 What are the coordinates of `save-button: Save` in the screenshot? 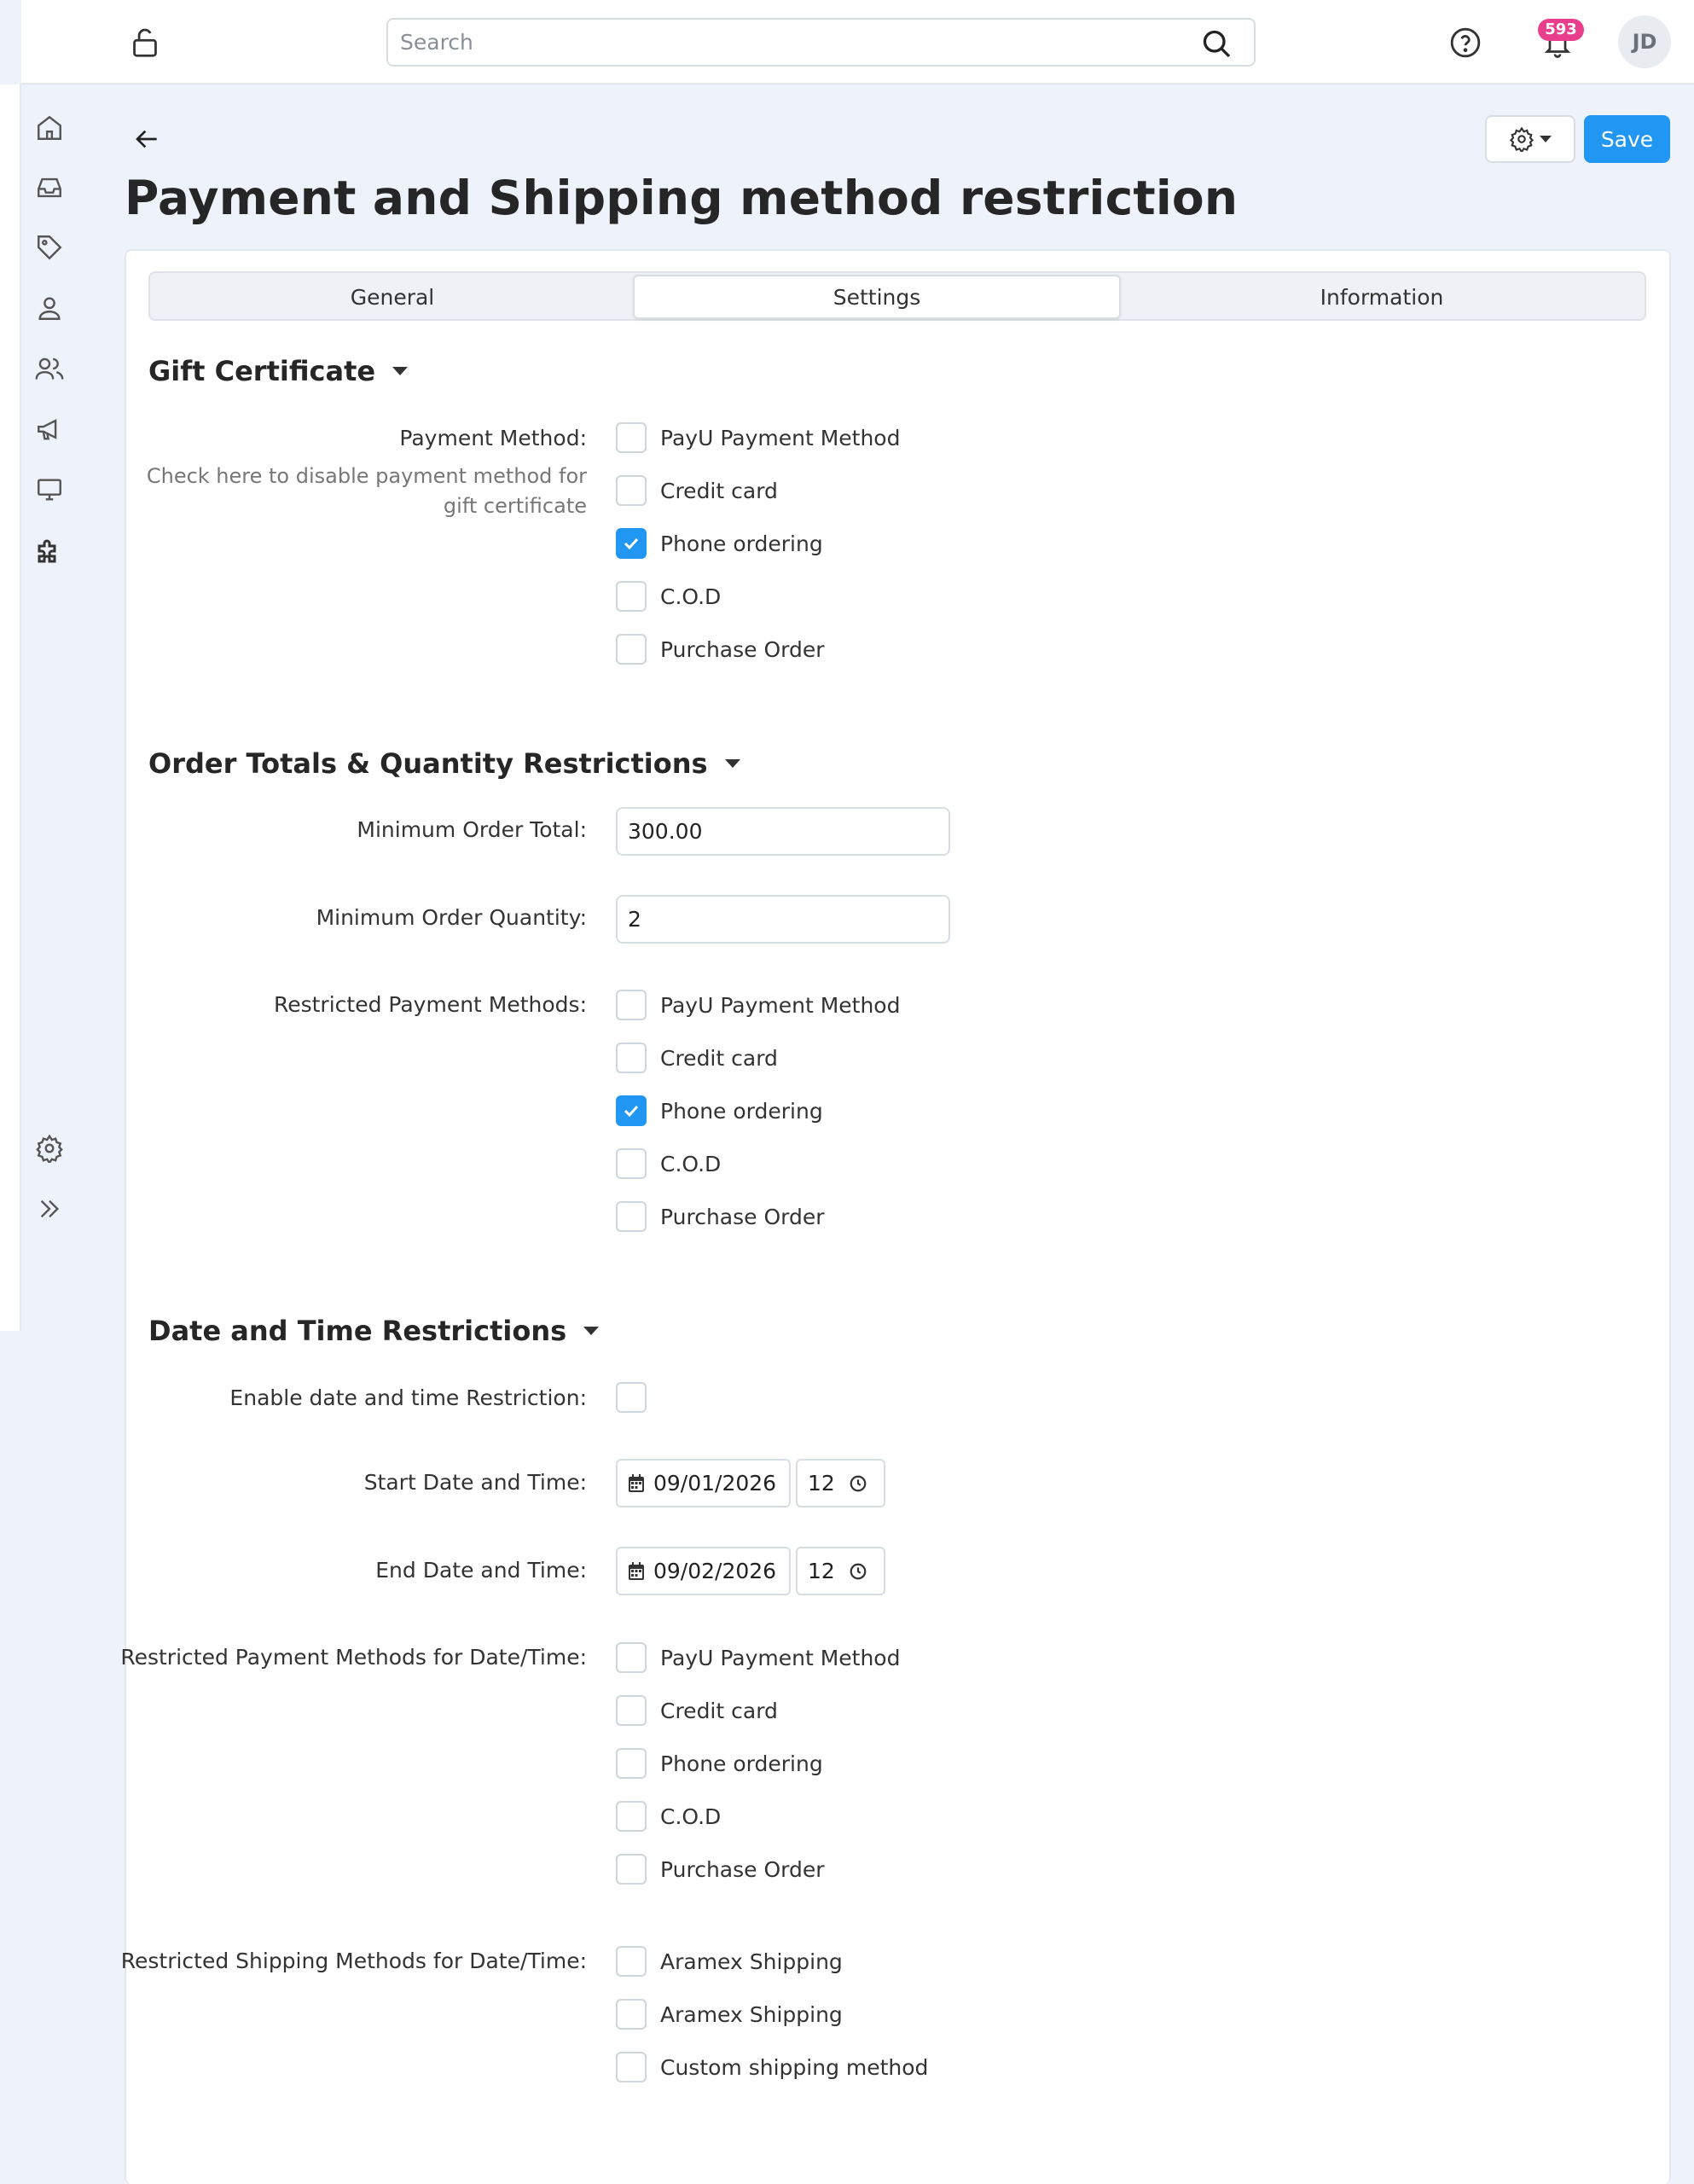 It's located at (1627, 139).